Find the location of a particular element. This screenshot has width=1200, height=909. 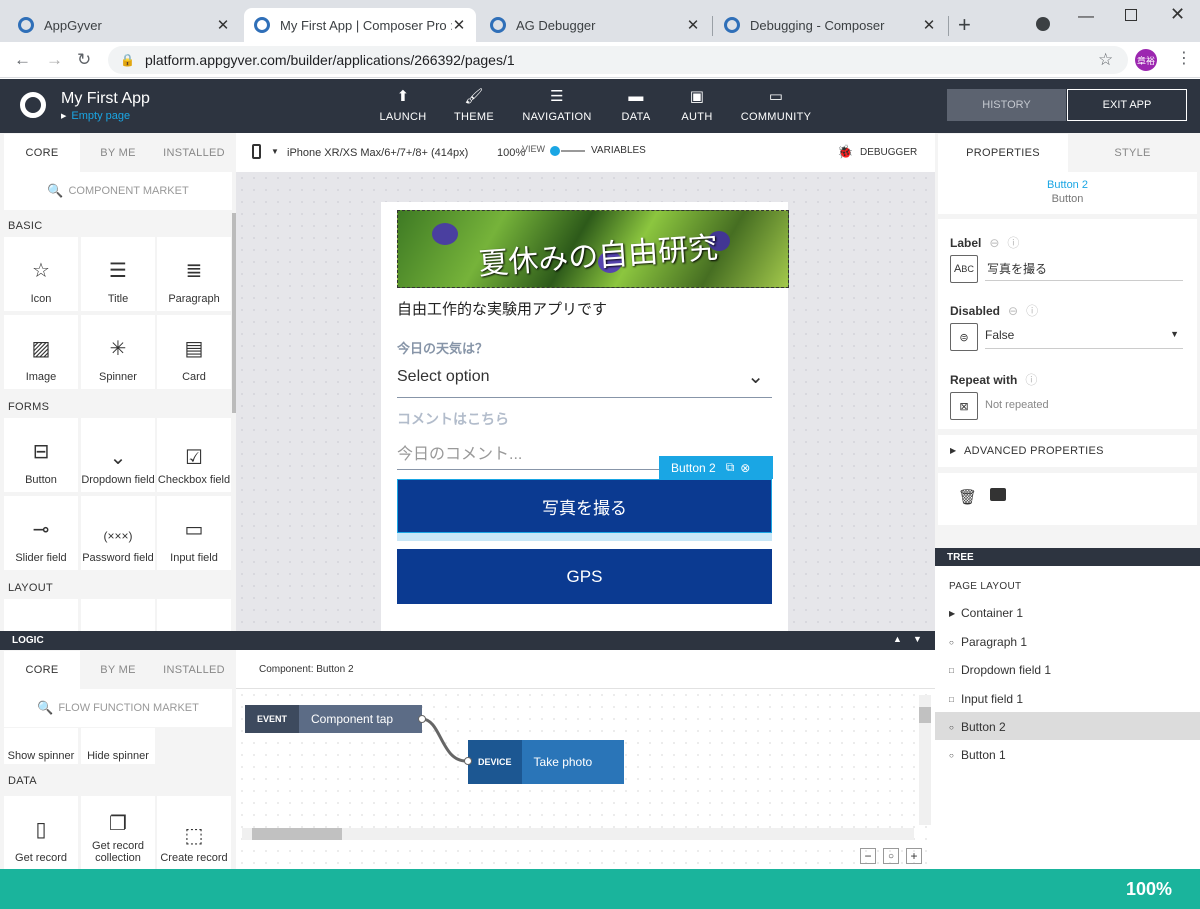

banner-image: 夏休みの自由研究 is located at coordinates (593, 249).